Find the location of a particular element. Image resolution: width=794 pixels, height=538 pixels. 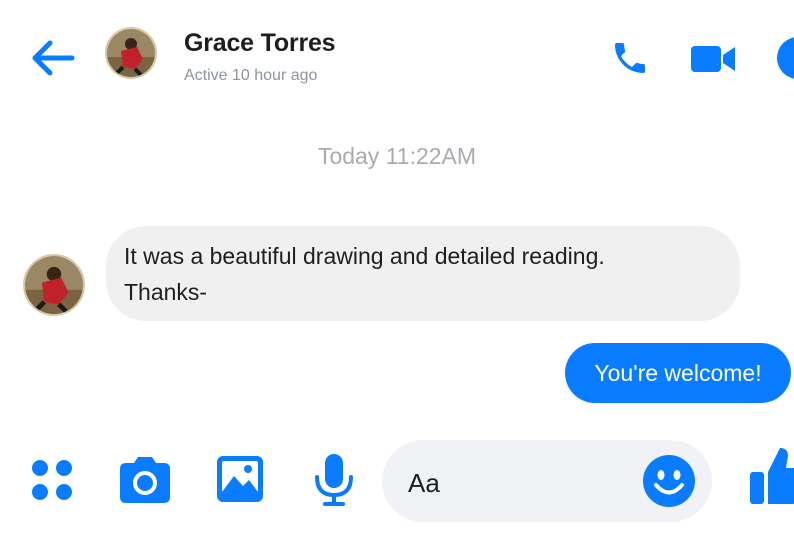

video-call-button is located at coordinates (714, 59).